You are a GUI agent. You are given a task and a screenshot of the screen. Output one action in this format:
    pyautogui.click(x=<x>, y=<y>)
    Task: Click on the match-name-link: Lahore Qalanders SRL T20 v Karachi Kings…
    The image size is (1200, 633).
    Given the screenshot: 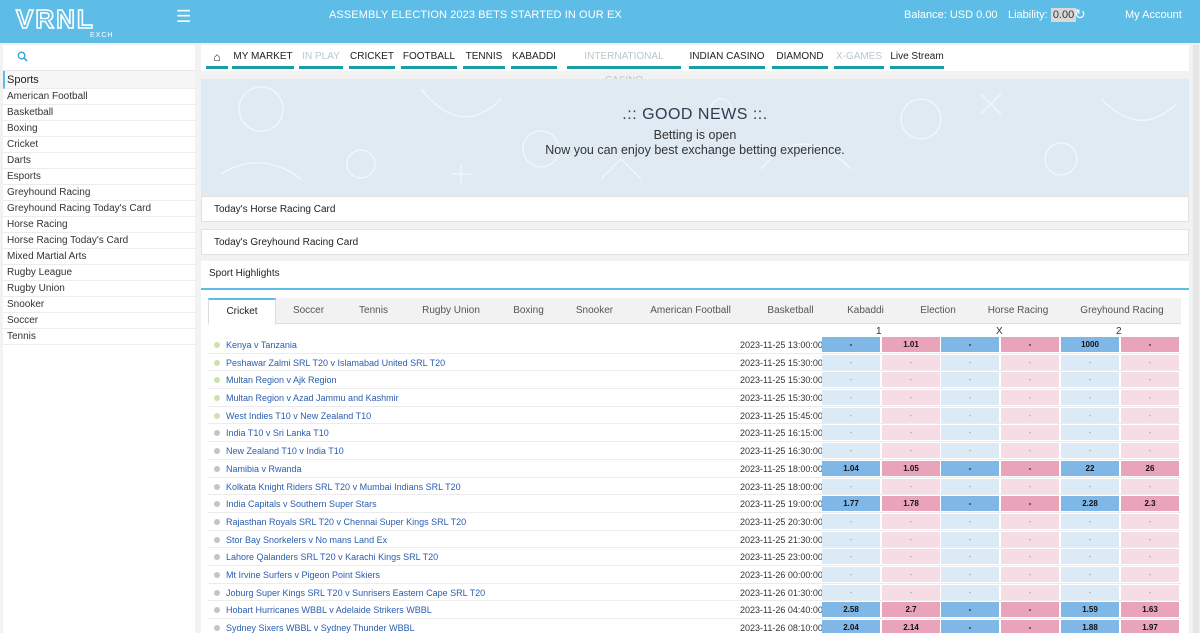 What is the action you would take?
    pyautogui.click(x=332, y=557)
    